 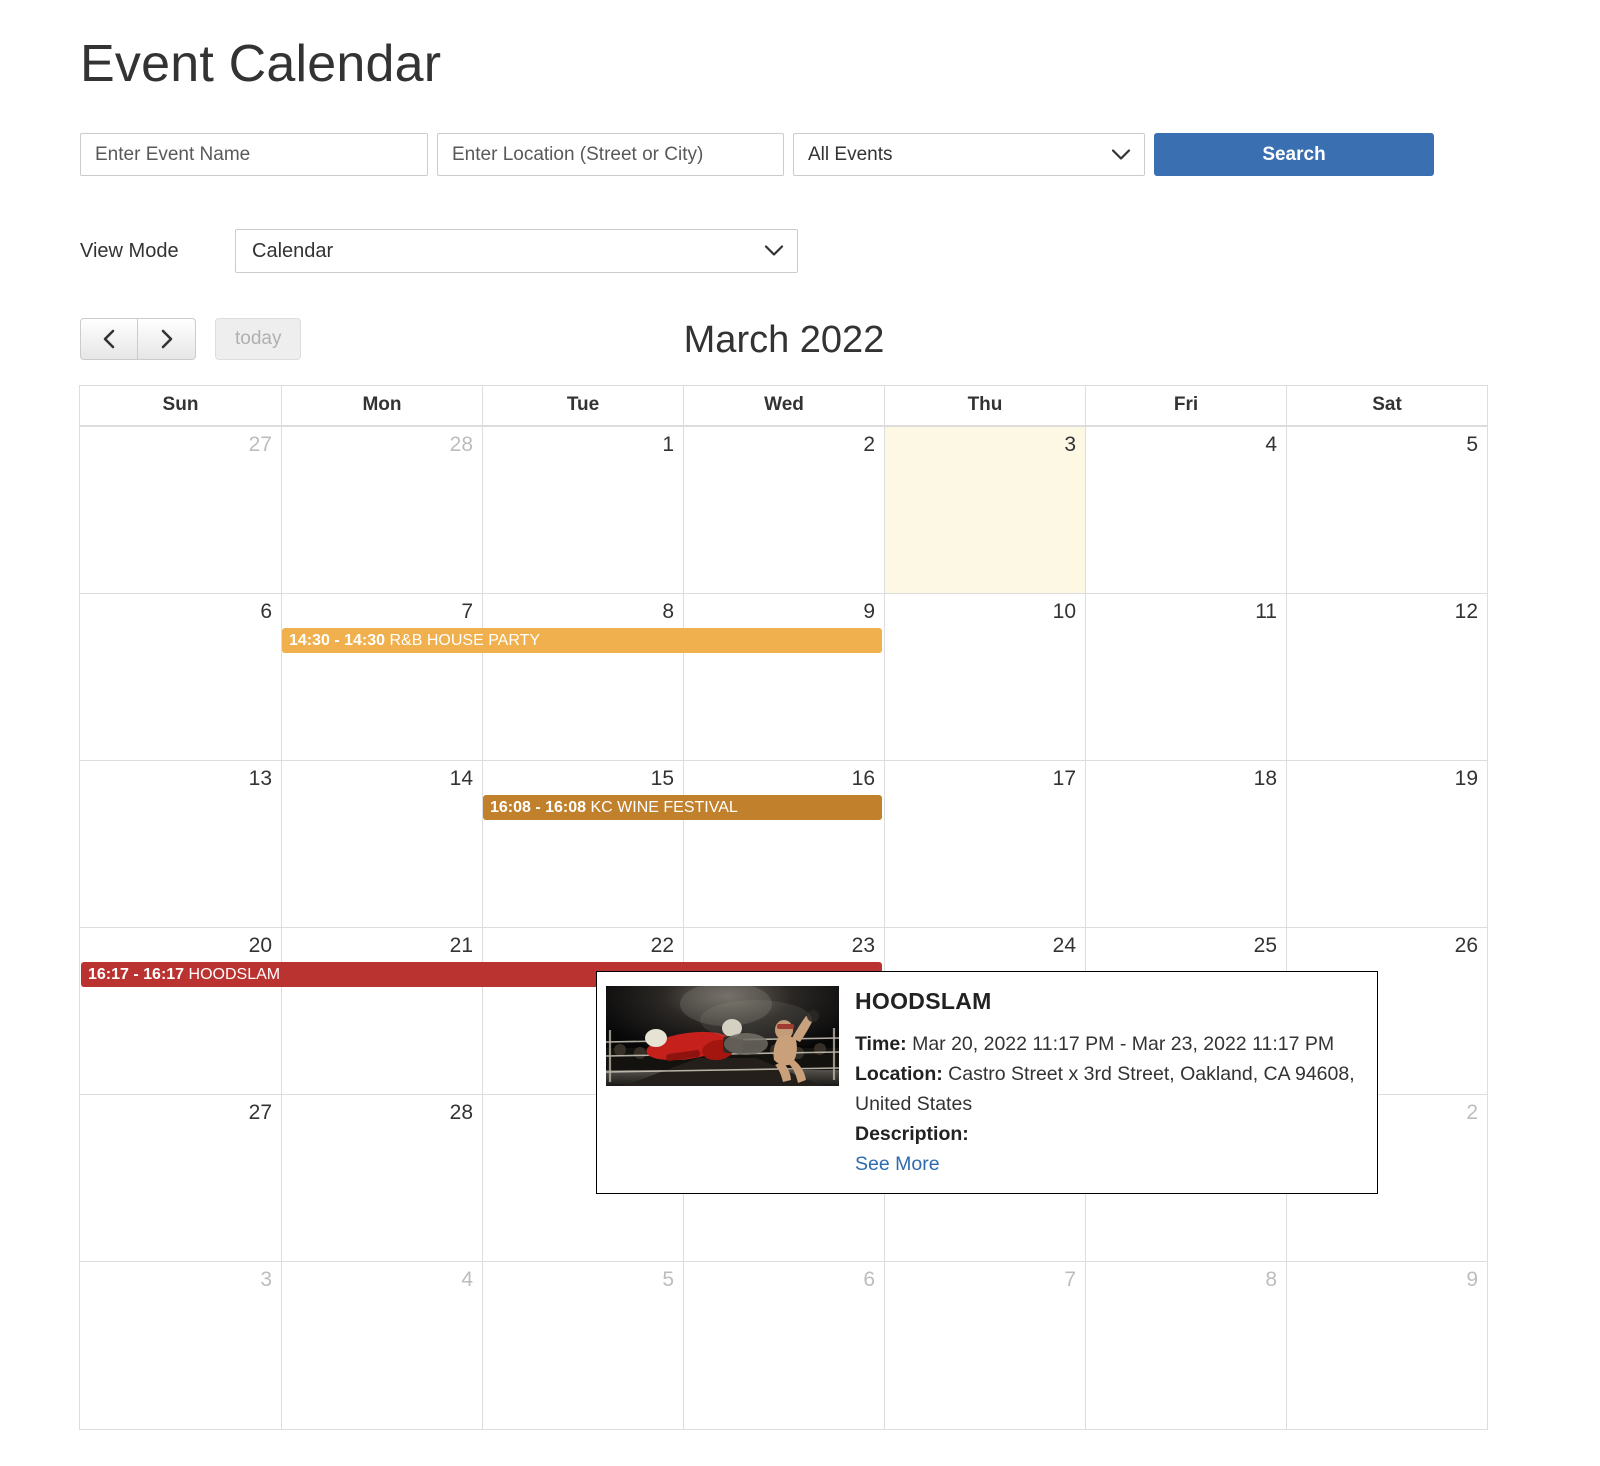 I want to click on calendar-day-cell: 19, so click(x=1386, y=844).